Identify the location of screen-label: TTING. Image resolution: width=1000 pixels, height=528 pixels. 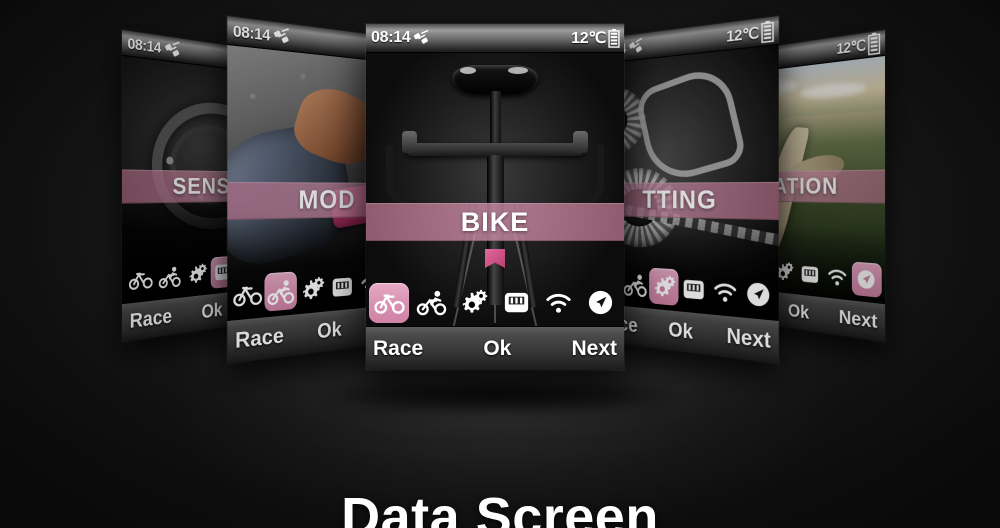
(679, 200).